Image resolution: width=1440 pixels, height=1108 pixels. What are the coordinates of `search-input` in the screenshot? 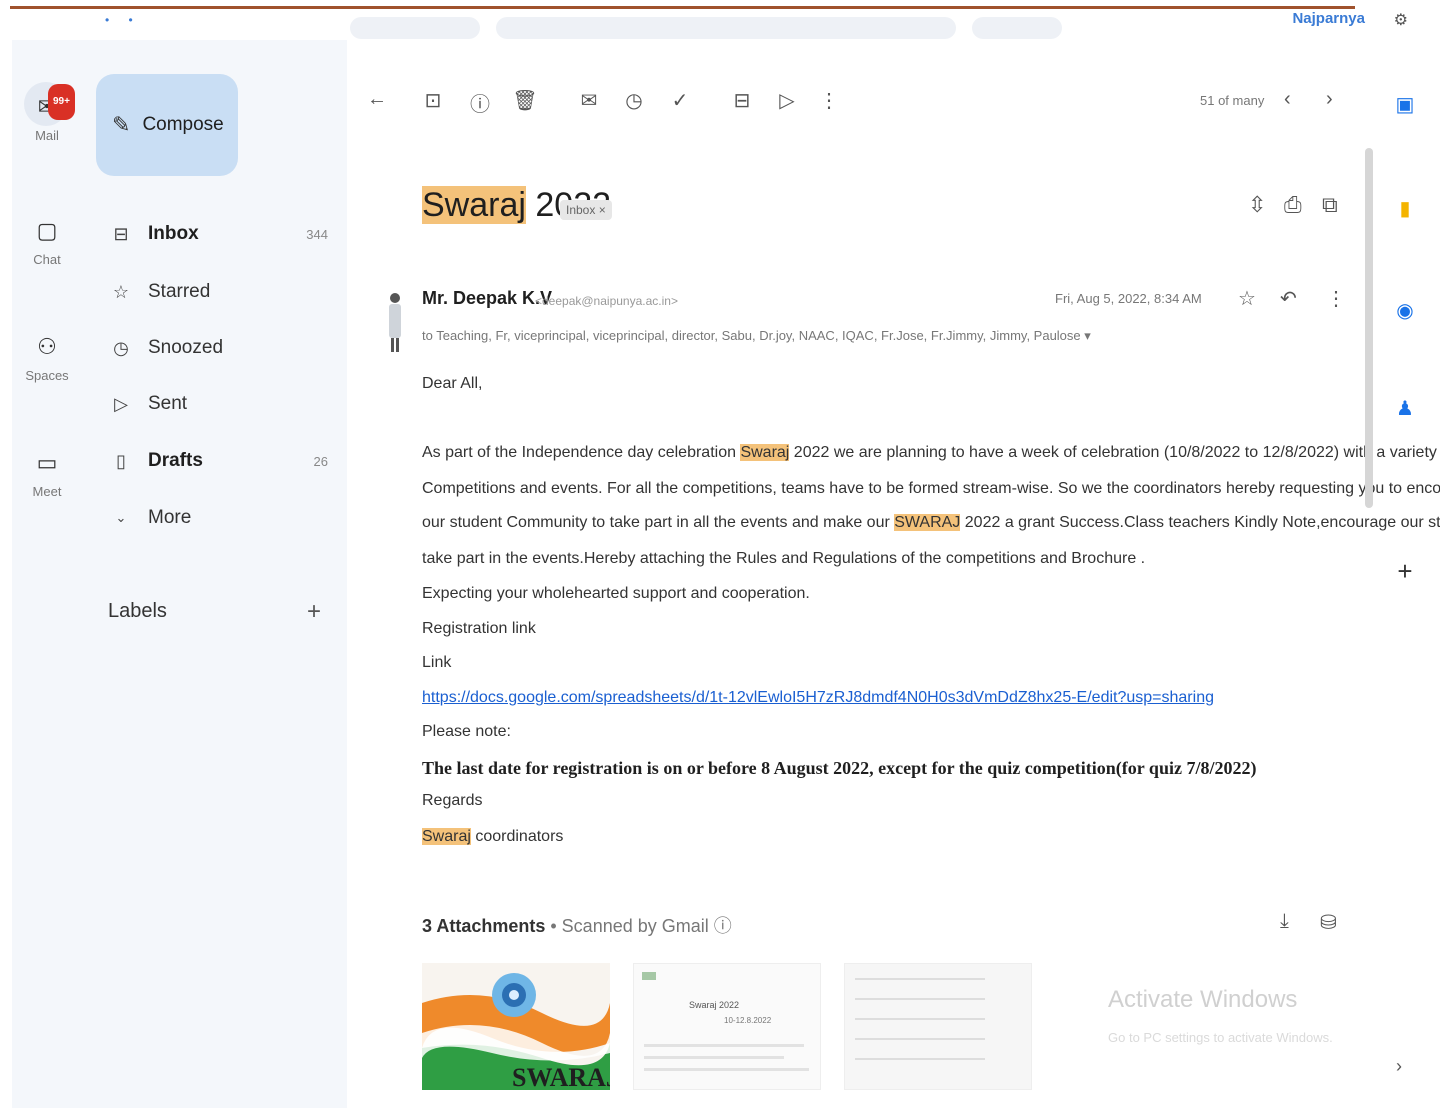 It's located at (726, 28).